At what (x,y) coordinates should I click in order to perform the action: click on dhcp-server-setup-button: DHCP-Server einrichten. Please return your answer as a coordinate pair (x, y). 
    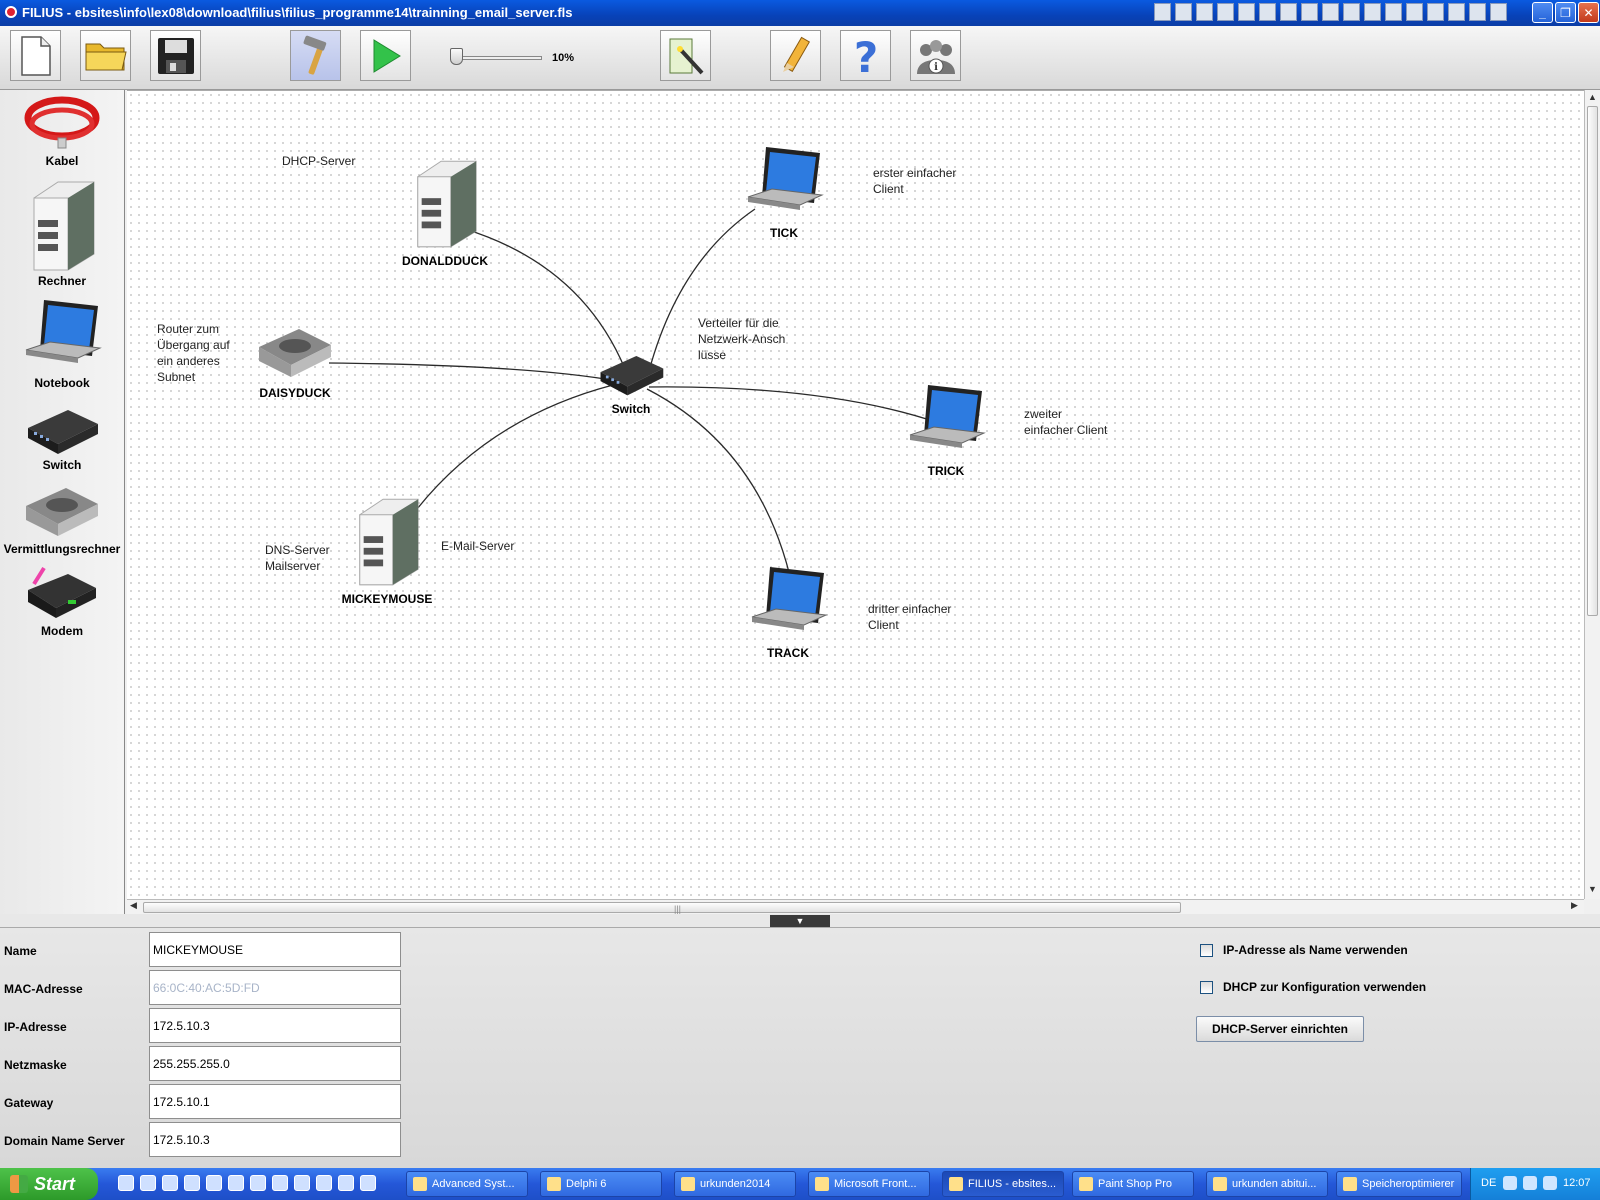
    Looking at the image, I should click on (1280, 1029).